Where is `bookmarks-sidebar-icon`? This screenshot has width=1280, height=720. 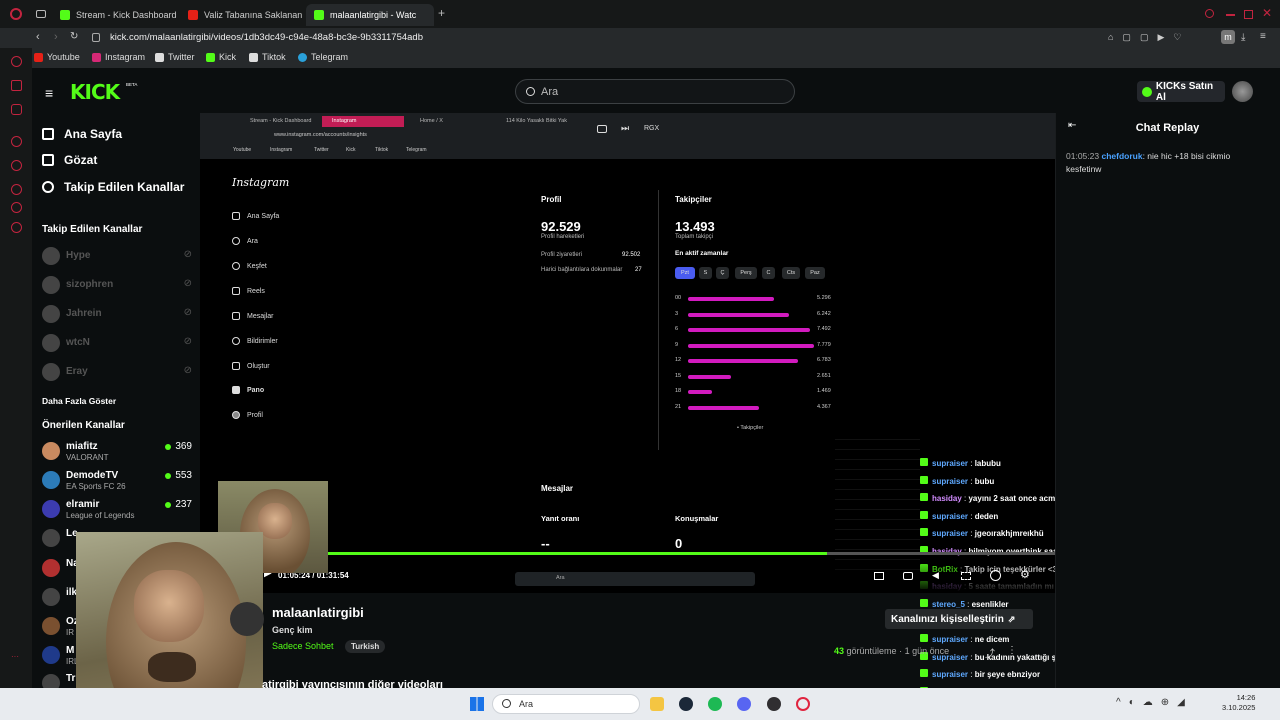
bookmarks-sidebar-icon is located at coordinates (16, 189).